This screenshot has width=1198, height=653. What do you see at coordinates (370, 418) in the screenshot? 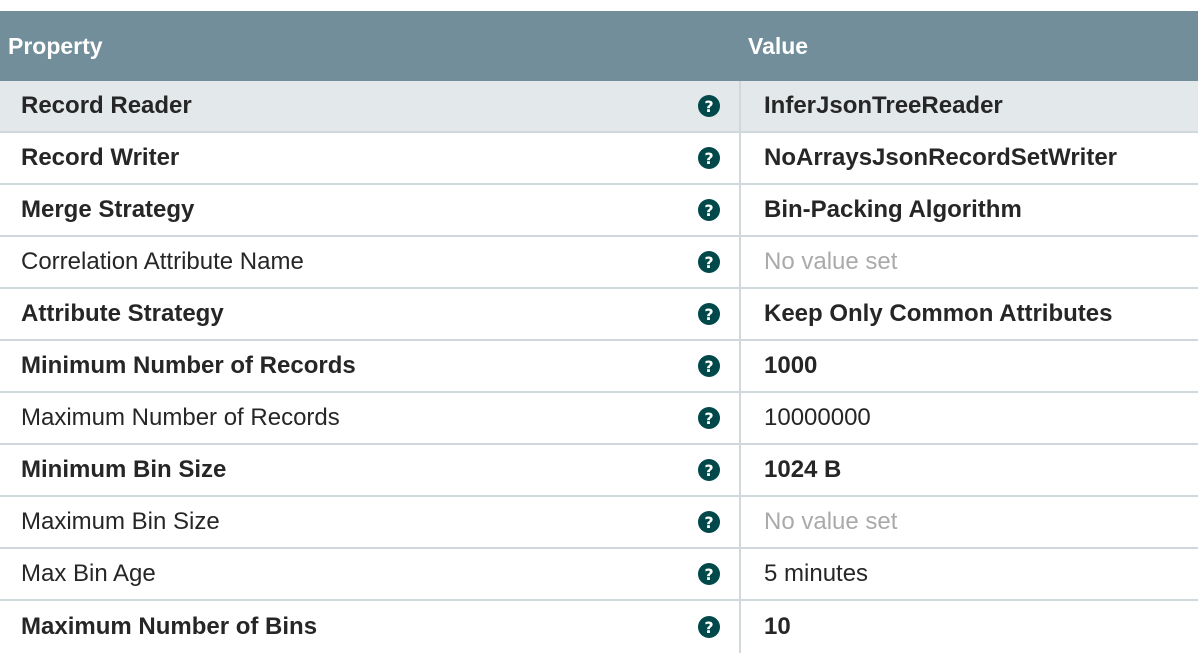
I see `property-cell: Maximum Number of Records ?` at bounding box center [370, 418].